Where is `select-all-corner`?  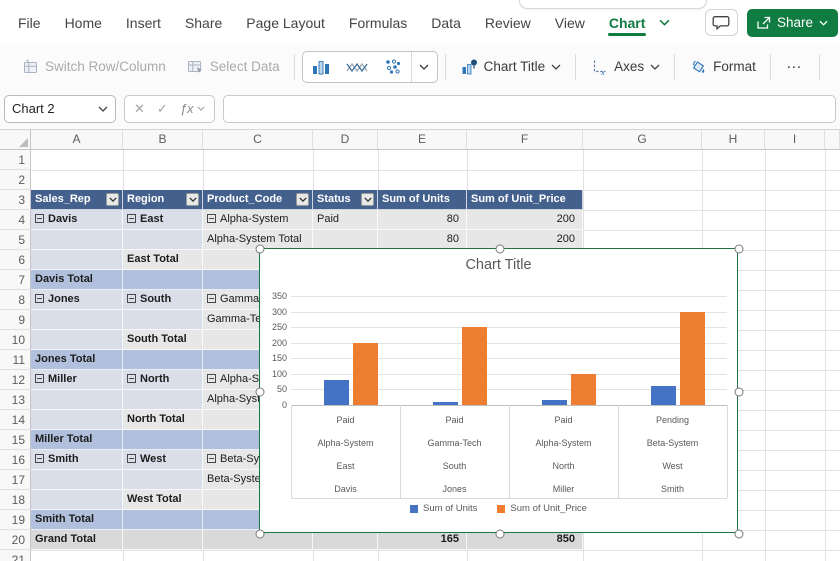 select-all-corner is located at coordinates (15, 139).